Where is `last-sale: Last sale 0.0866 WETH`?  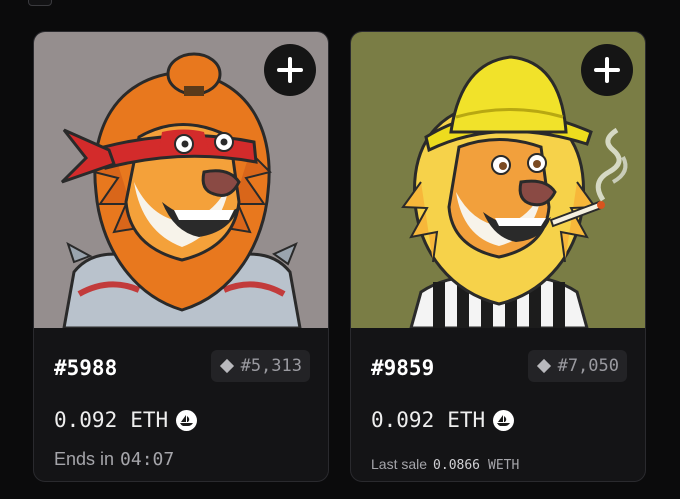 last-sale: Last sale 0.0866 WETH is located at coordinates (445, 464).